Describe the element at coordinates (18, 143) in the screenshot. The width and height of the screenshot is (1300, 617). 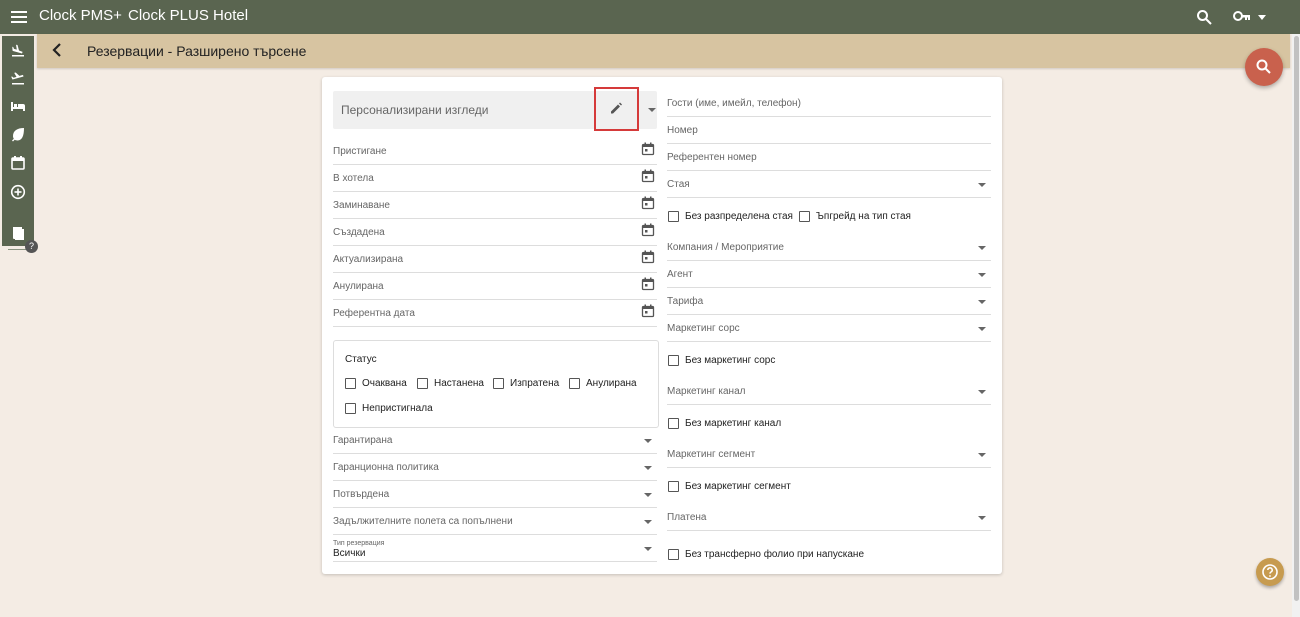
I see `sidebar` at that location.